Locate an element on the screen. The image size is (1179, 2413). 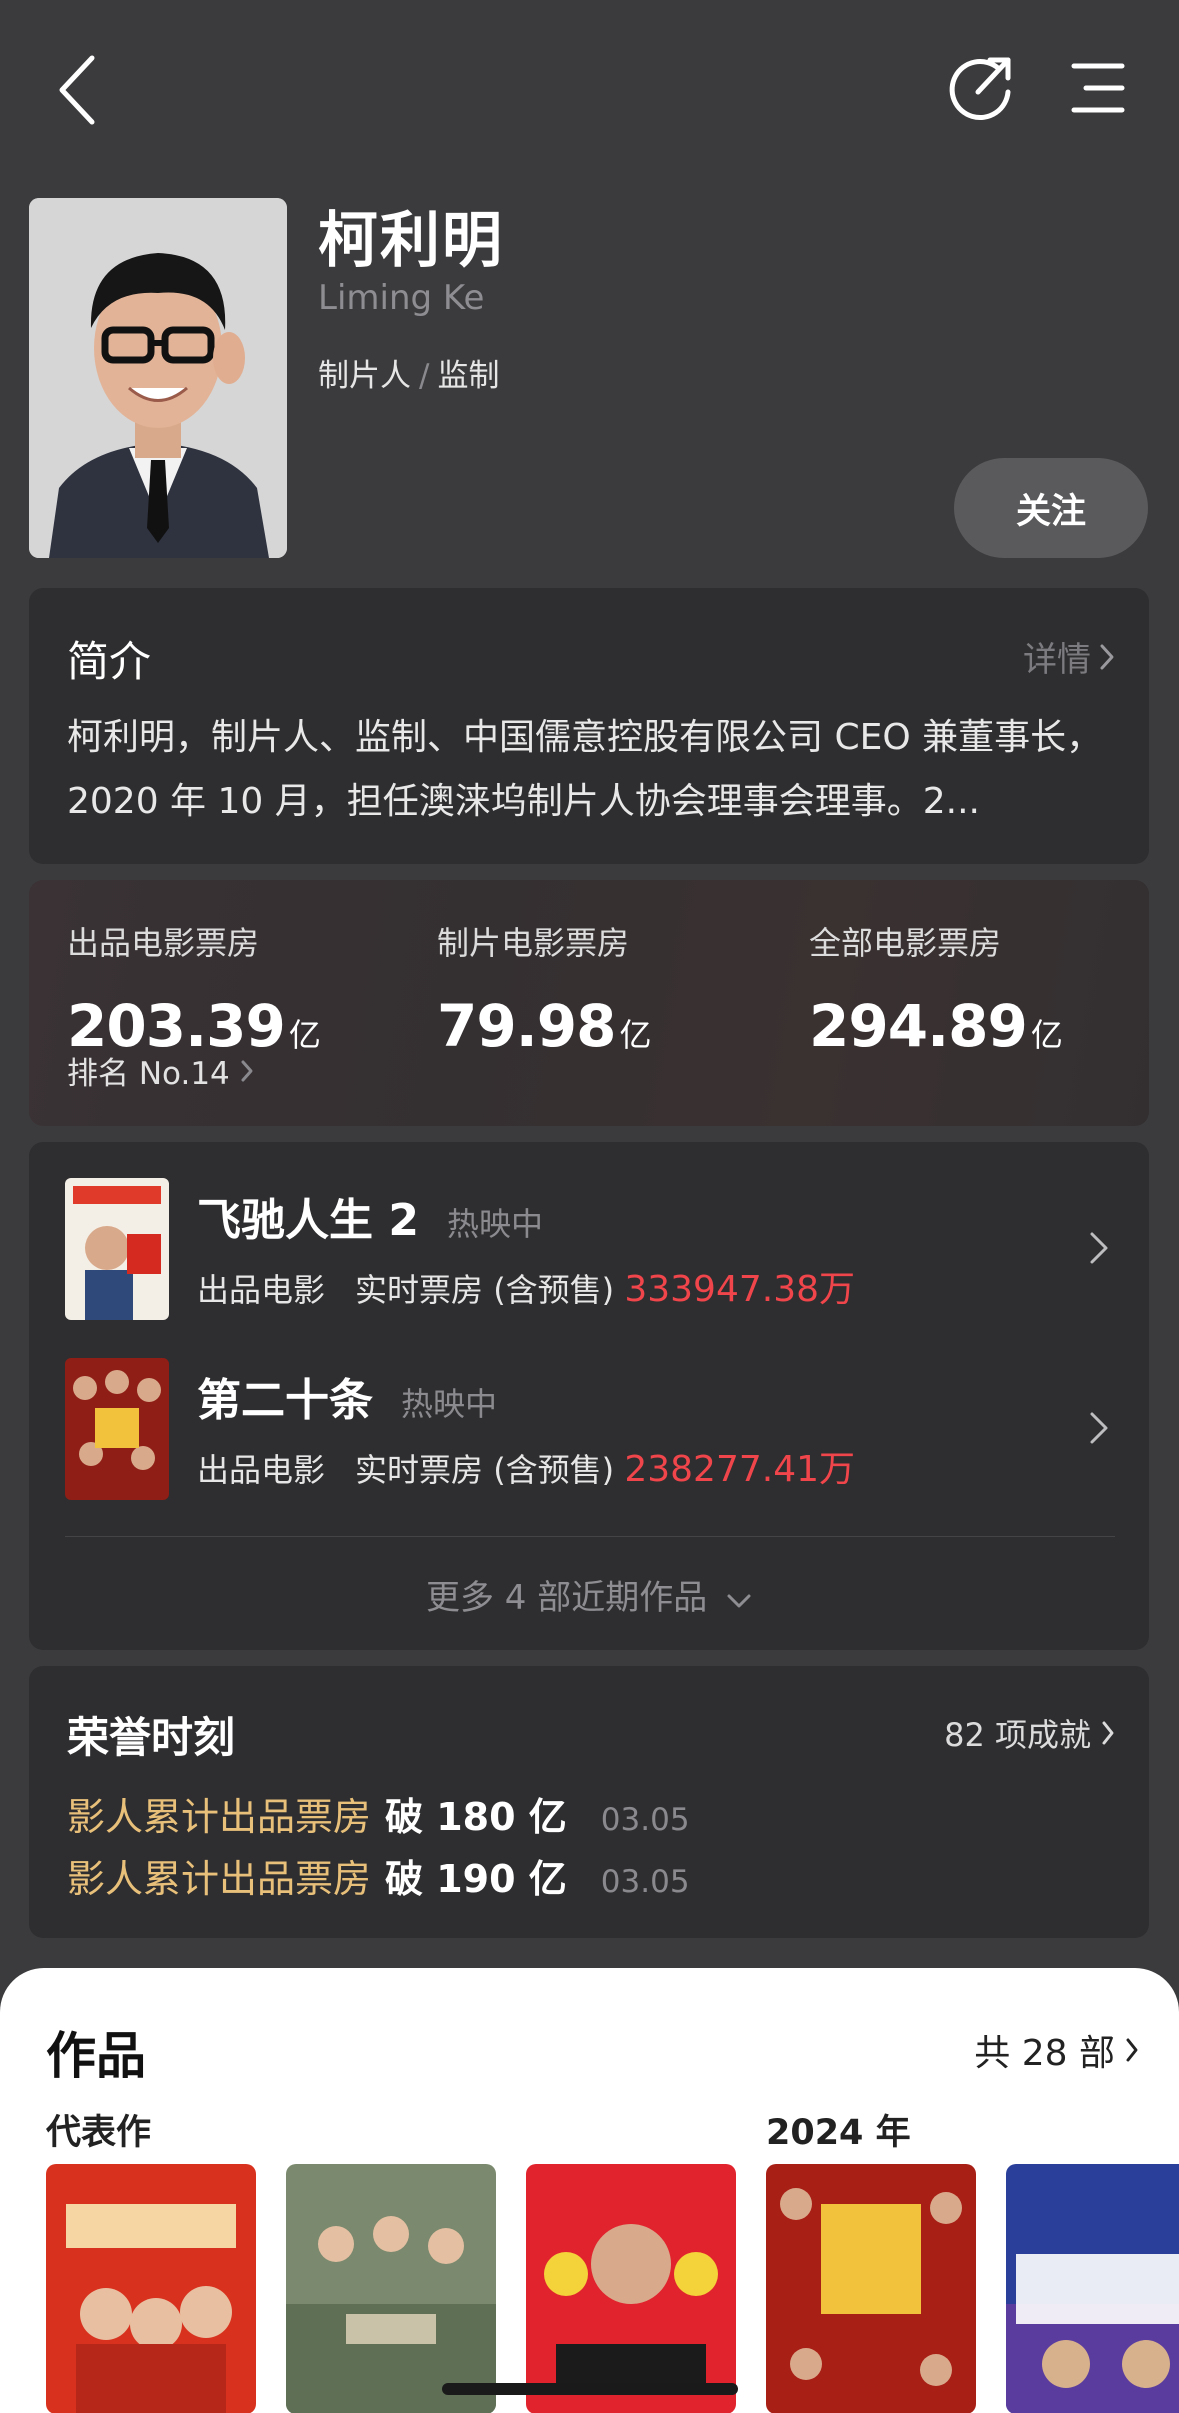
stat-producer: 制片电影票房 79.98 亿 is located at coordinates (544, 989).